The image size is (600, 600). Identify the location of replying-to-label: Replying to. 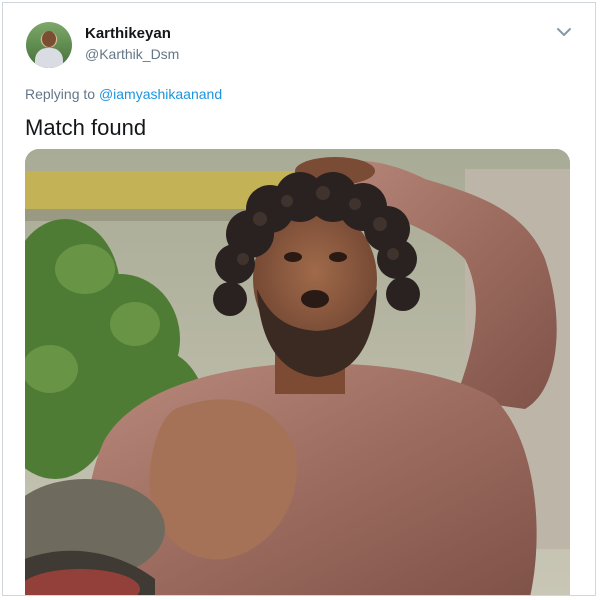
(60, 94).